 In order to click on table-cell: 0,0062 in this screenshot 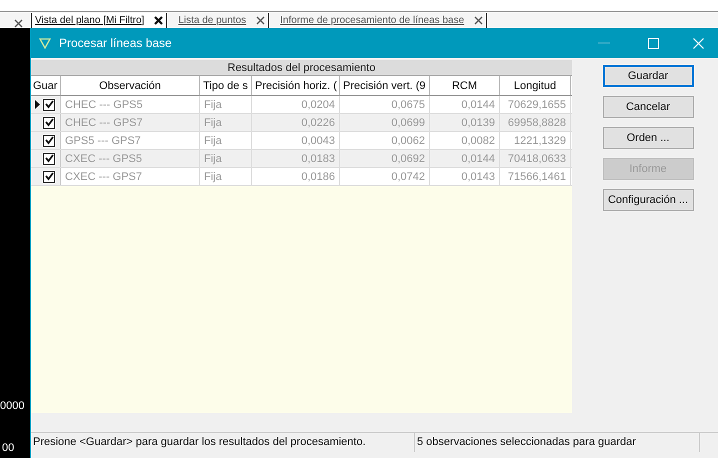, I will do `click(385, 140)`.